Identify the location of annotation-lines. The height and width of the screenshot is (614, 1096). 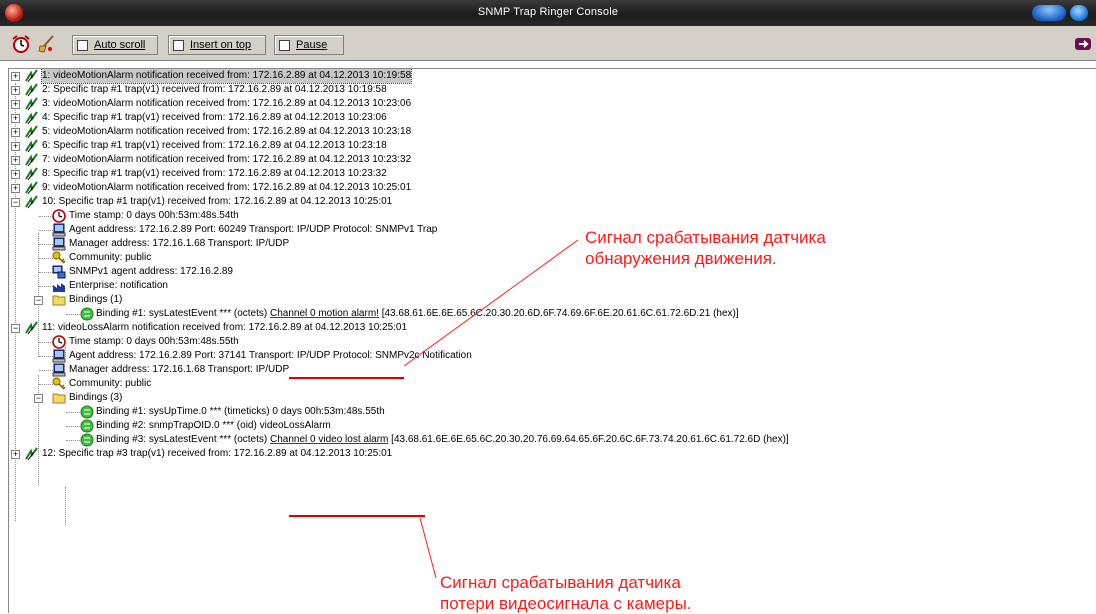
(434, 409).